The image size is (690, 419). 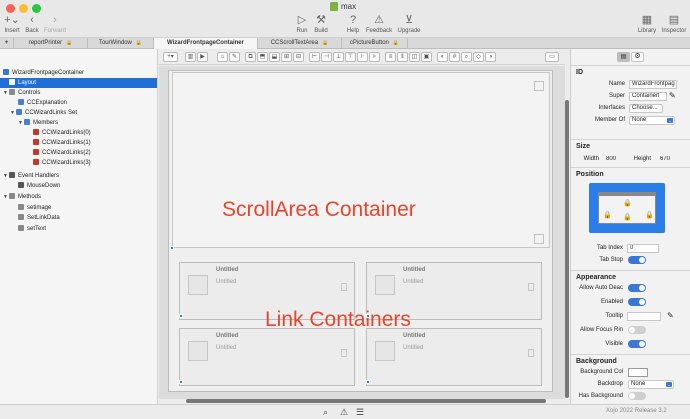 What do you see at coordinates (250, 57) in the screenshot?
I see `group-icon: ⧉` at bounding box center [250, 57].